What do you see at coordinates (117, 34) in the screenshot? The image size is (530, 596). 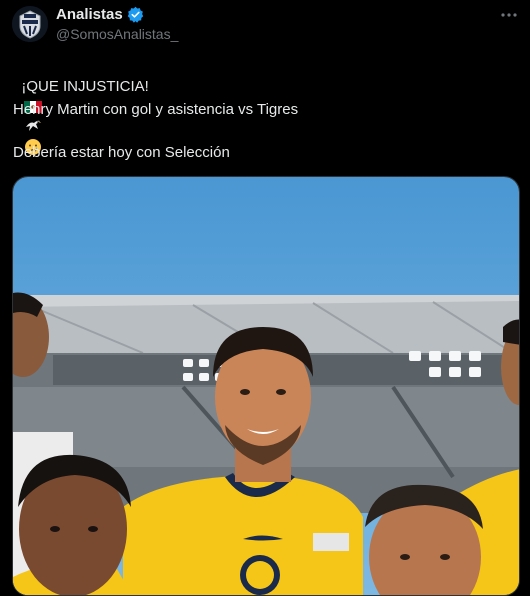 I see `handle: @SomosAnalistas_` at bounding box center [117, 34].